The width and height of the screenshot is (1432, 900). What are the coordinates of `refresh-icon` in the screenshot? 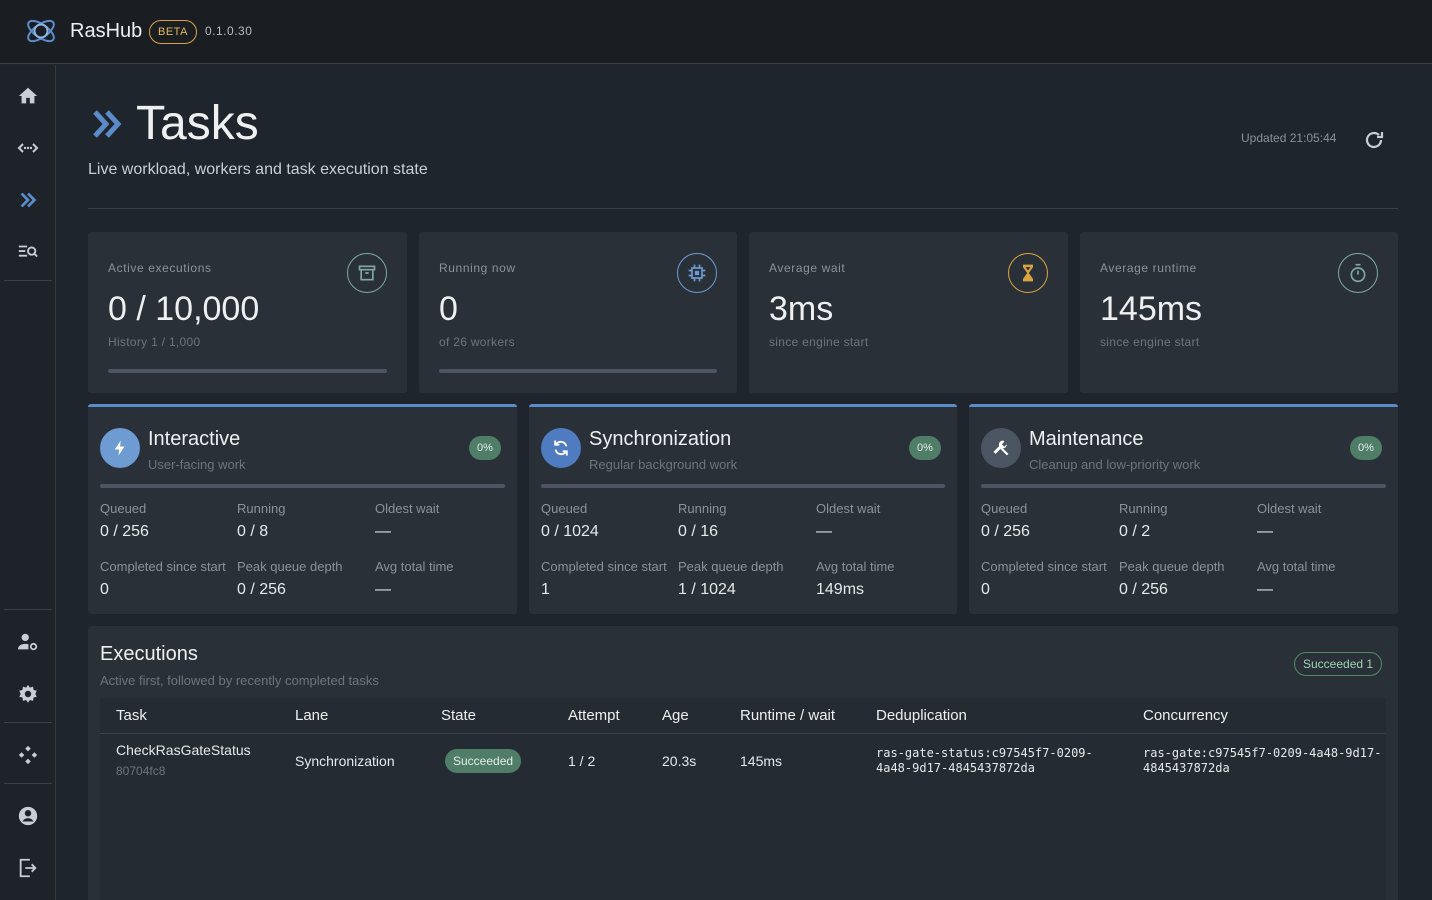 It's located at (1374, 140).